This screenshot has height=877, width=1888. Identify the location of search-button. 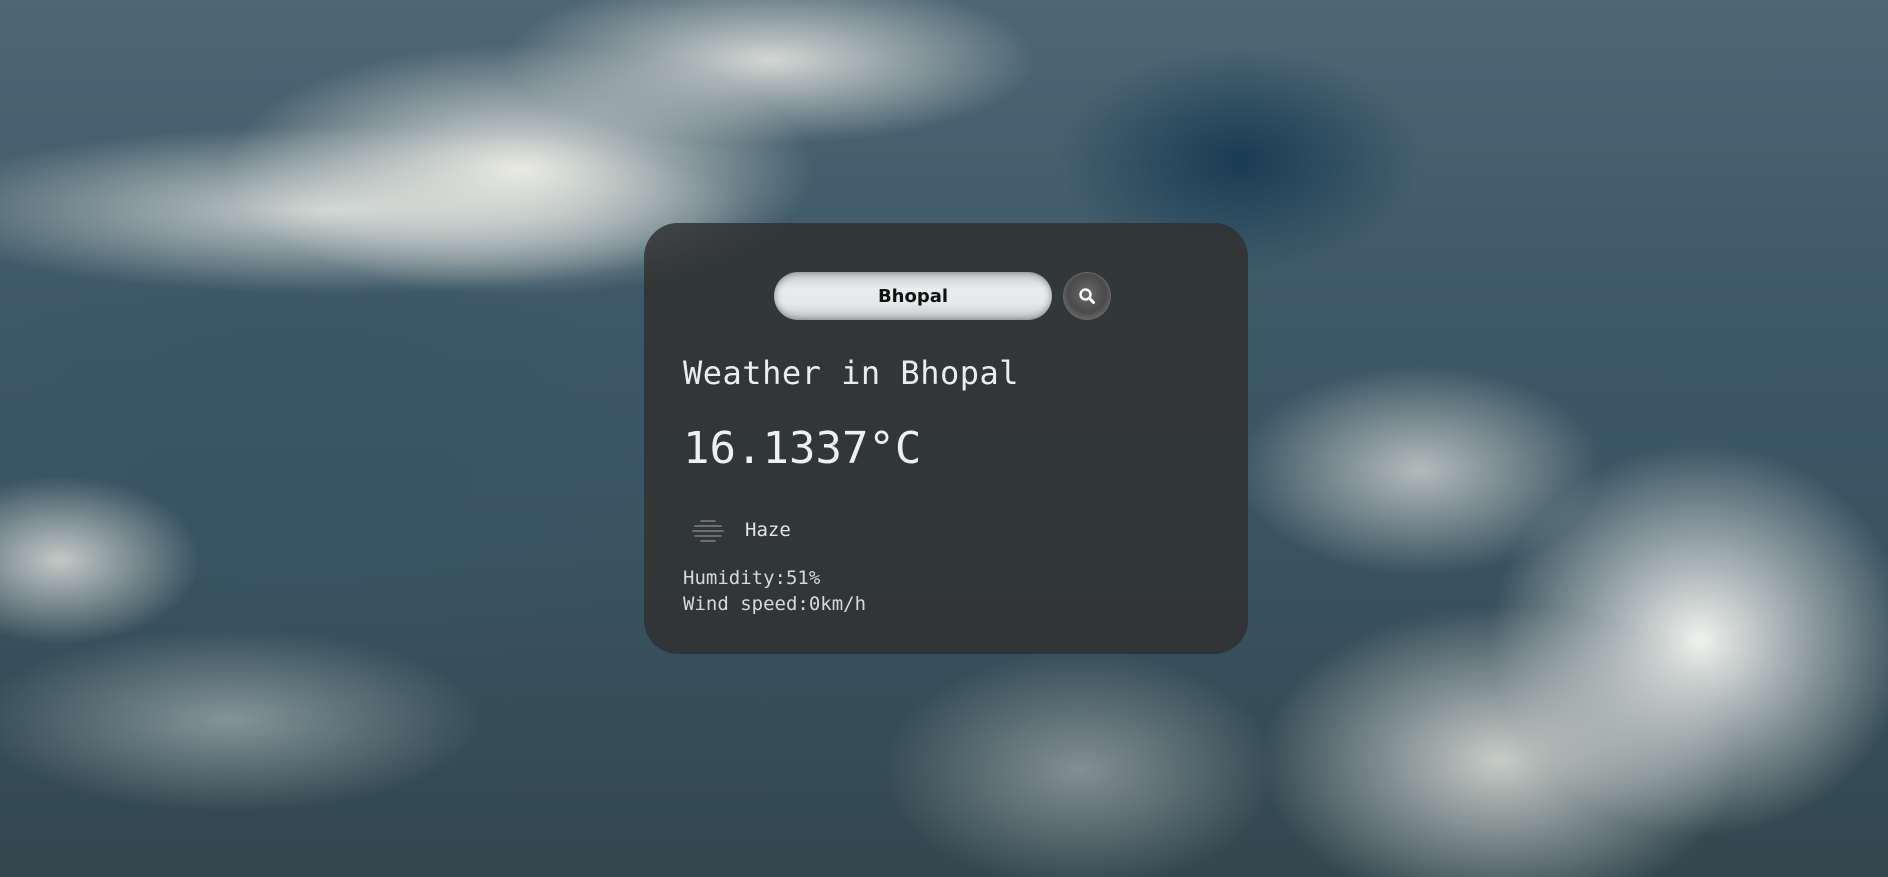
(1087, 296).